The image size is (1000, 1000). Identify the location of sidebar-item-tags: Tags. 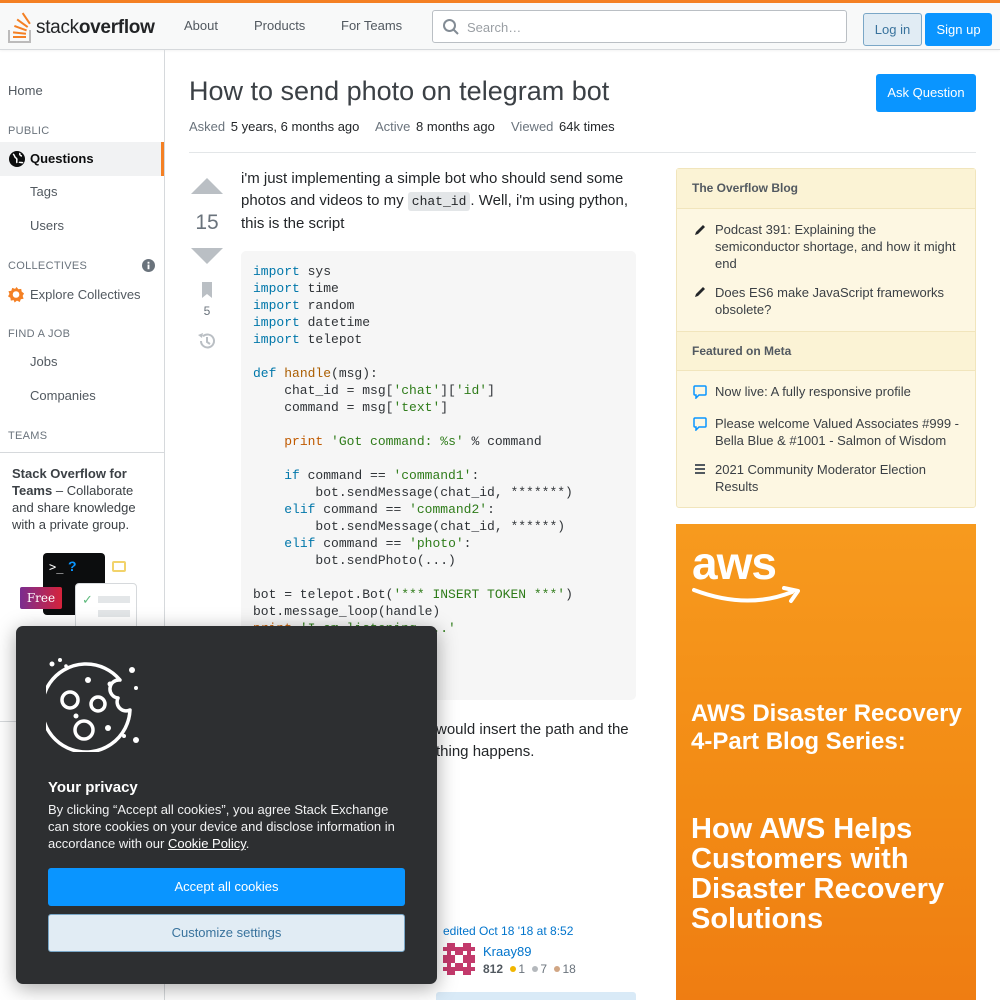
(112, 191).